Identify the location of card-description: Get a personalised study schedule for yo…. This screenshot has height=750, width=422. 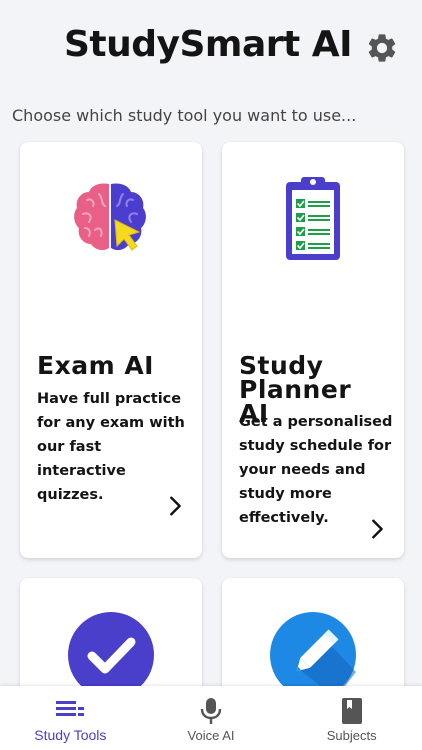
(316, 470).